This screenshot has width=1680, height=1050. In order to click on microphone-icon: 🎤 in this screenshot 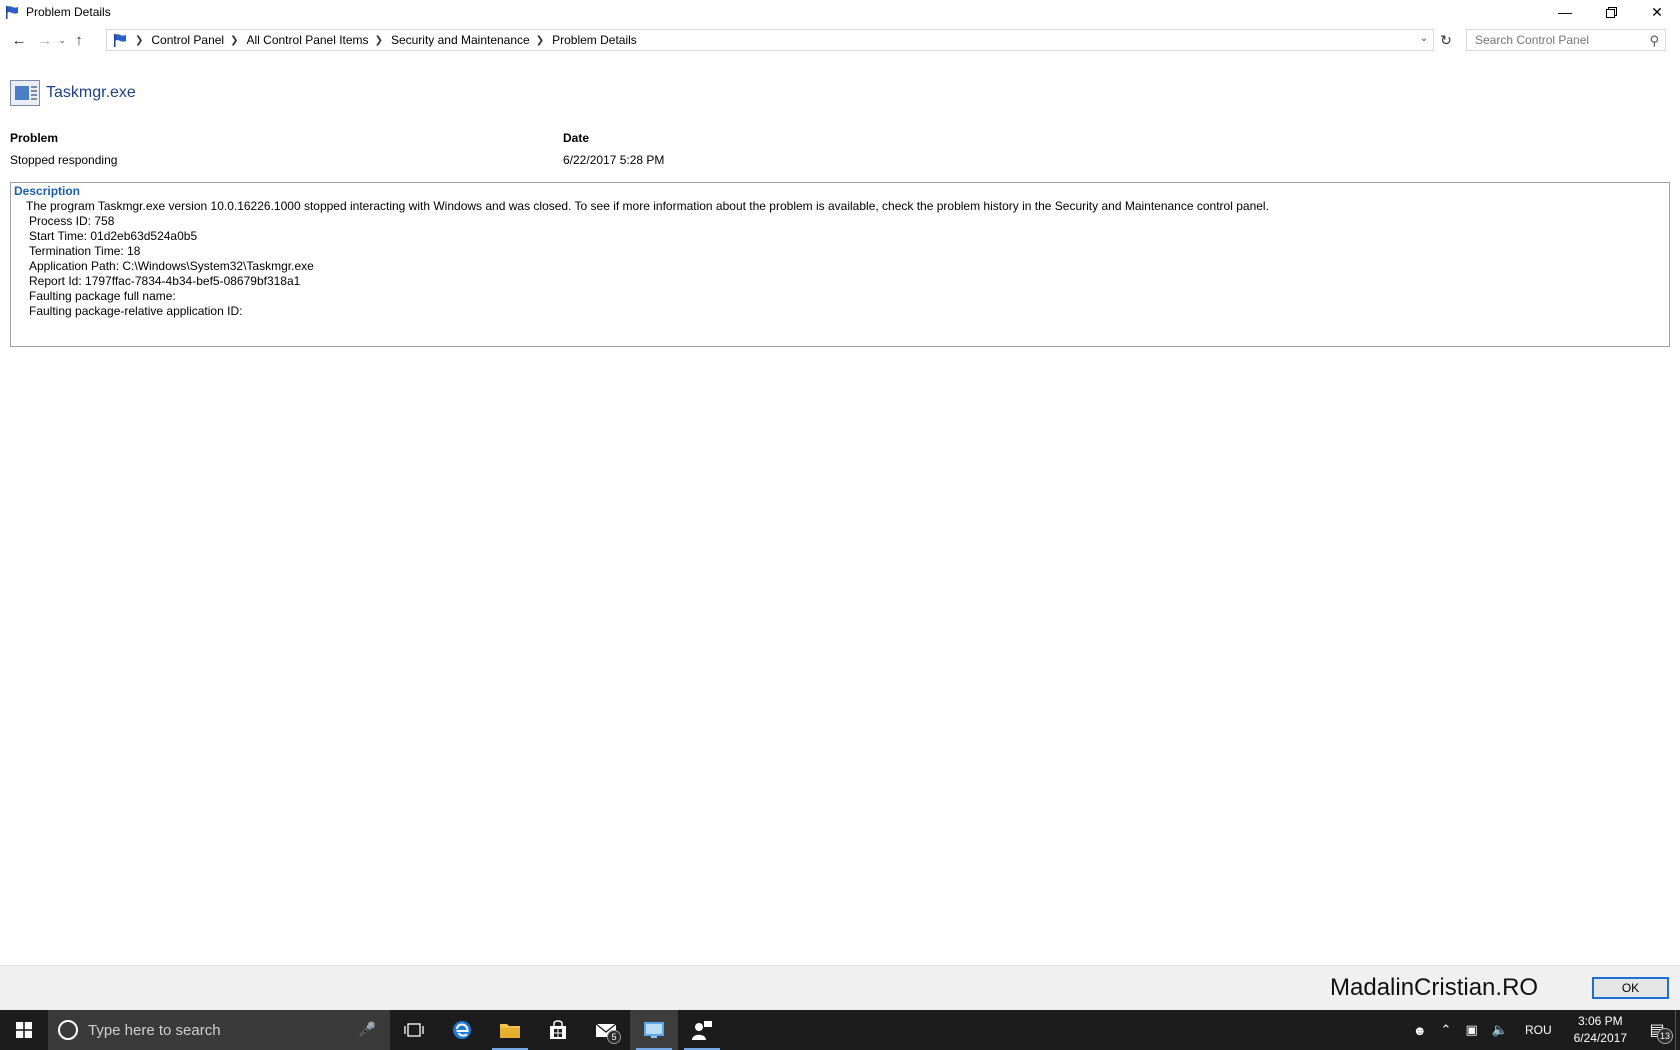, I will do `click(367, 1029)`.